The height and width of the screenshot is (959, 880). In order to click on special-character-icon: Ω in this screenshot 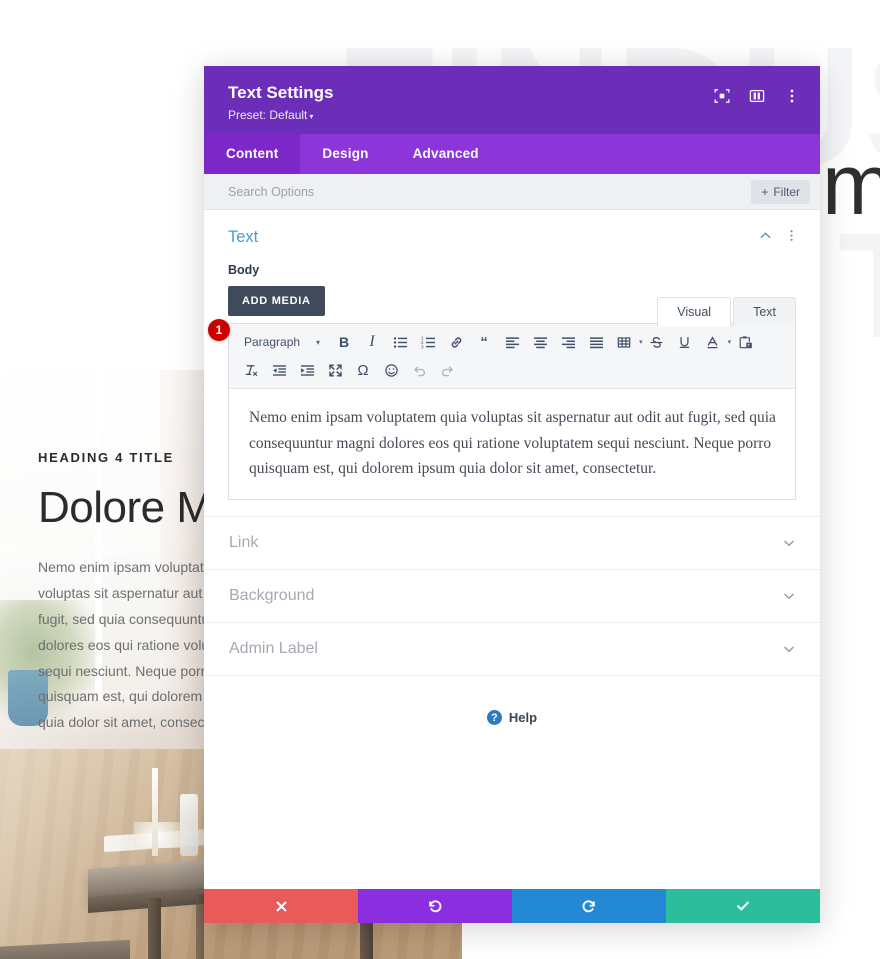, I will do `click(363, 370)`.